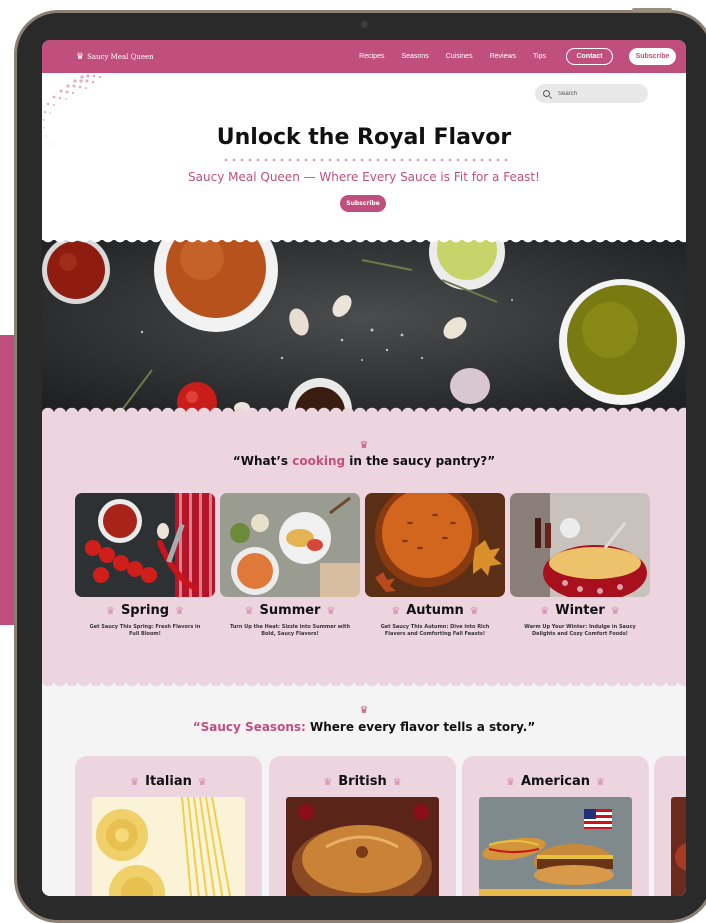  I want to click on cuisines-title-accent: “Saucy Seasons:, so click(249, 727).